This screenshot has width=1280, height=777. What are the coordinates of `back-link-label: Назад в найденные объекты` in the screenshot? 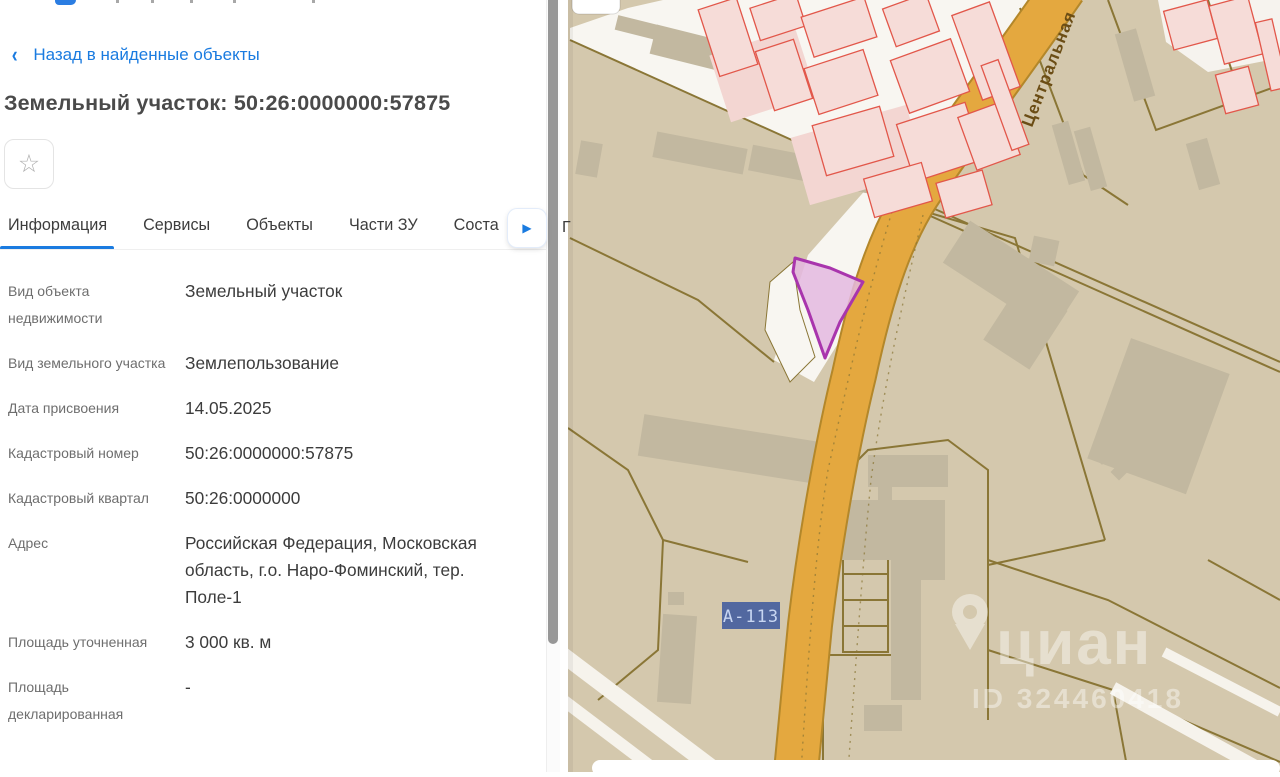 It's located at (146, 54).